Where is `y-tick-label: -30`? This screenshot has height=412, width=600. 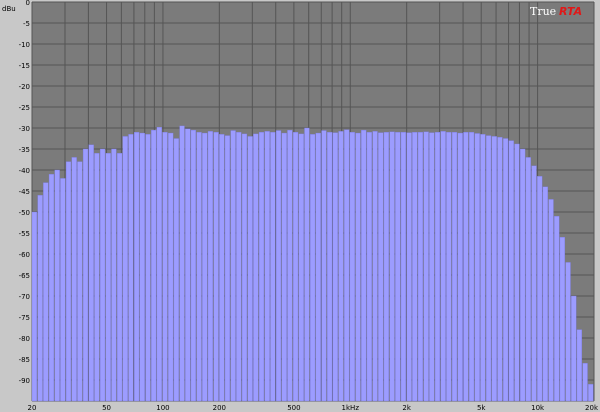
y-tick-label: -30 is located at coordinates (24, 129).